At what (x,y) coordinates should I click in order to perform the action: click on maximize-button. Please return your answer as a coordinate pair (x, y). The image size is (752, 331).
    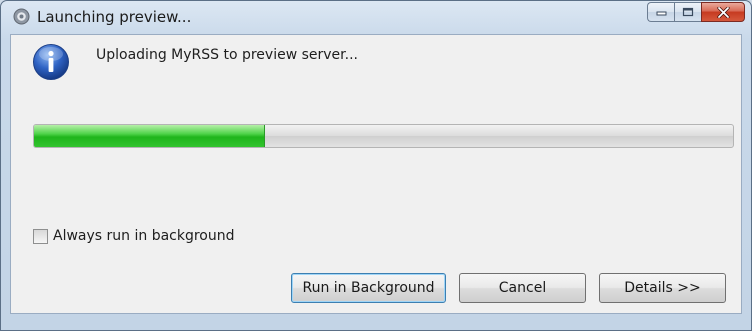
    Looking at the image, I should click on (687, 12).